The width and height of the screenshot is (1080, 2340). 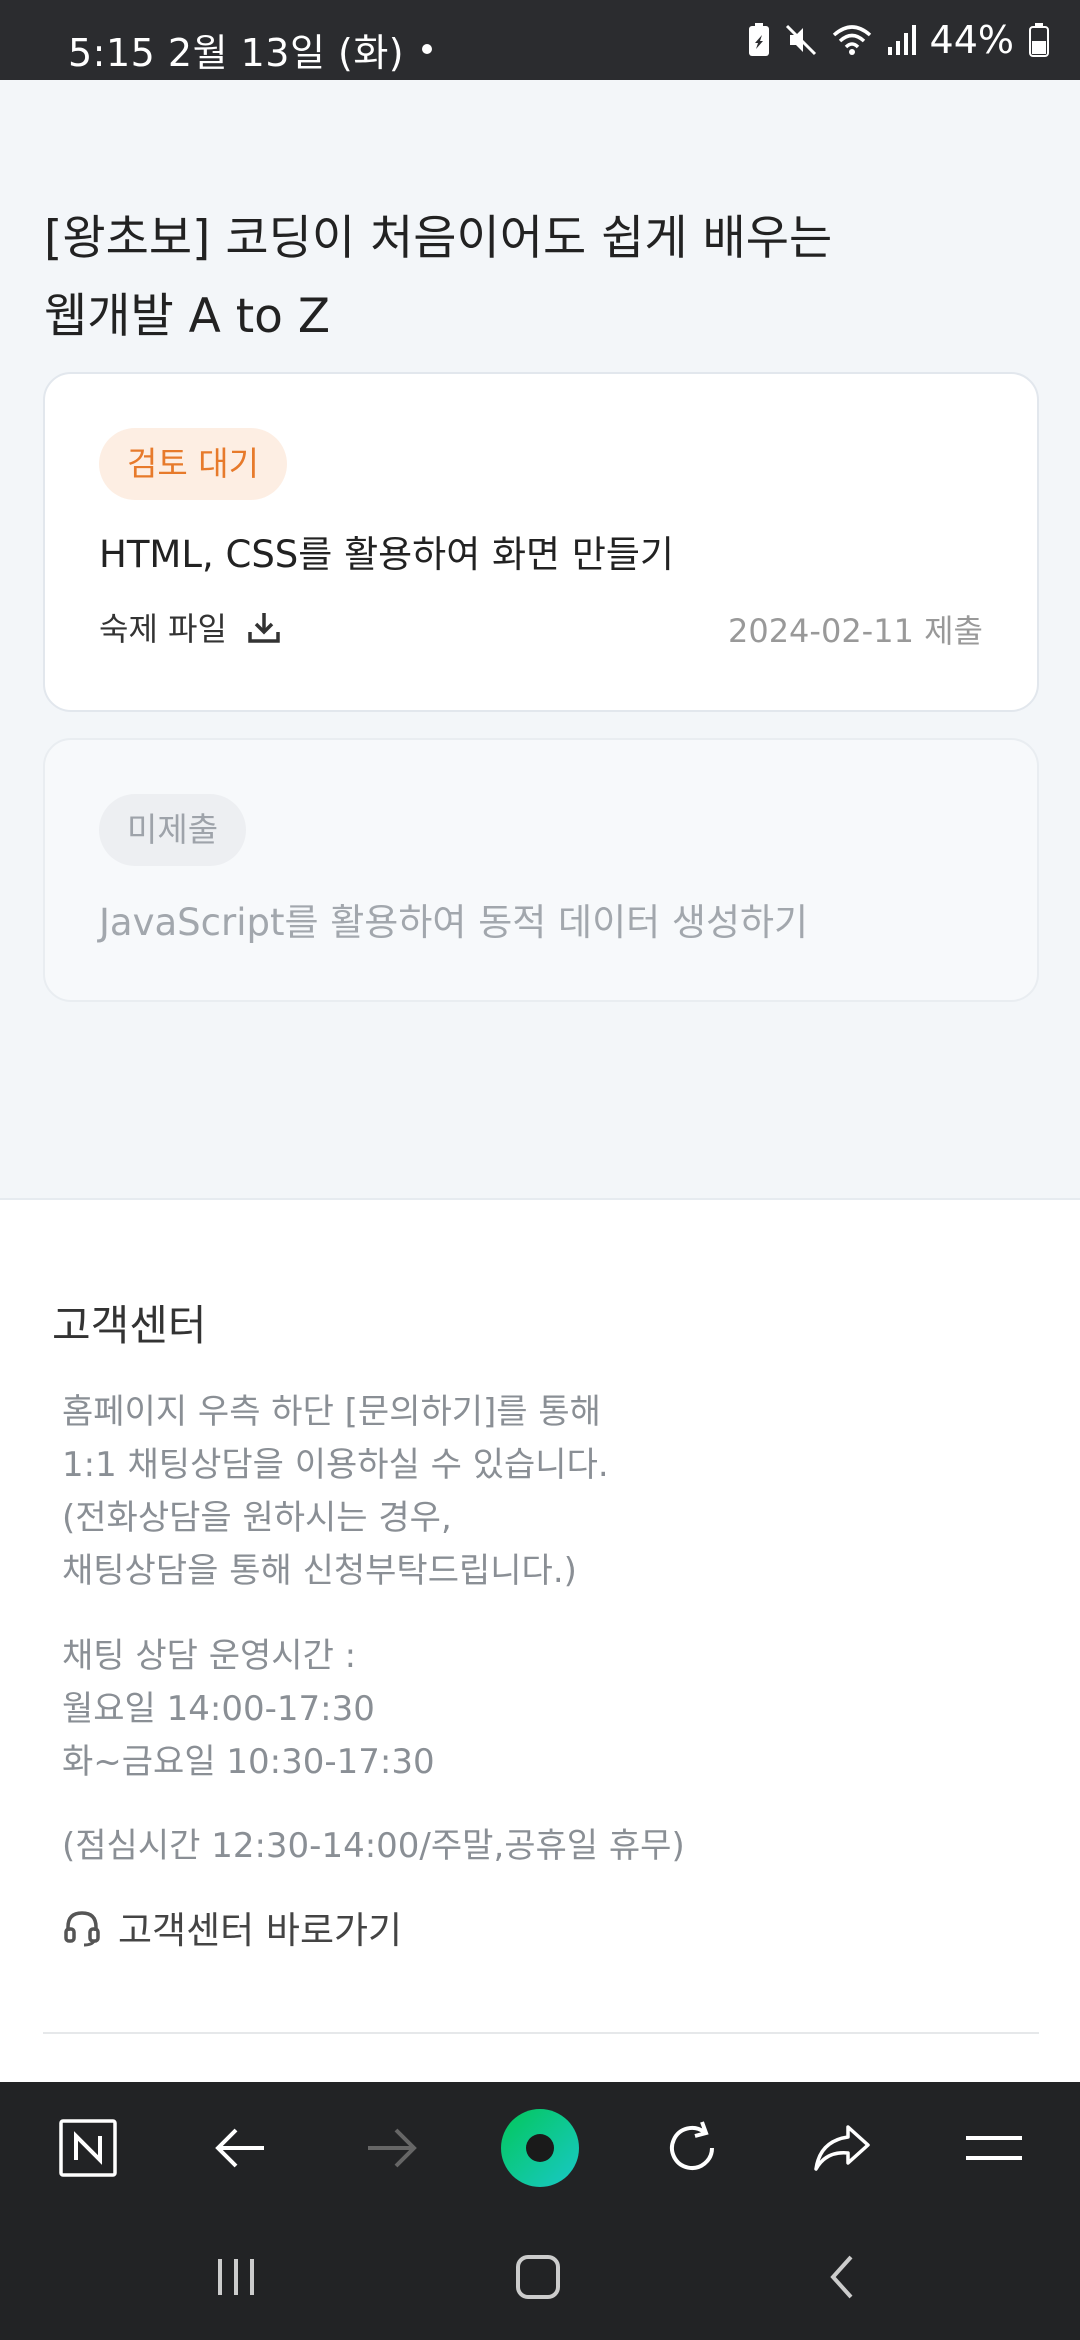 I want to click on back-arrow-icon, so click(x=239, y=2148).